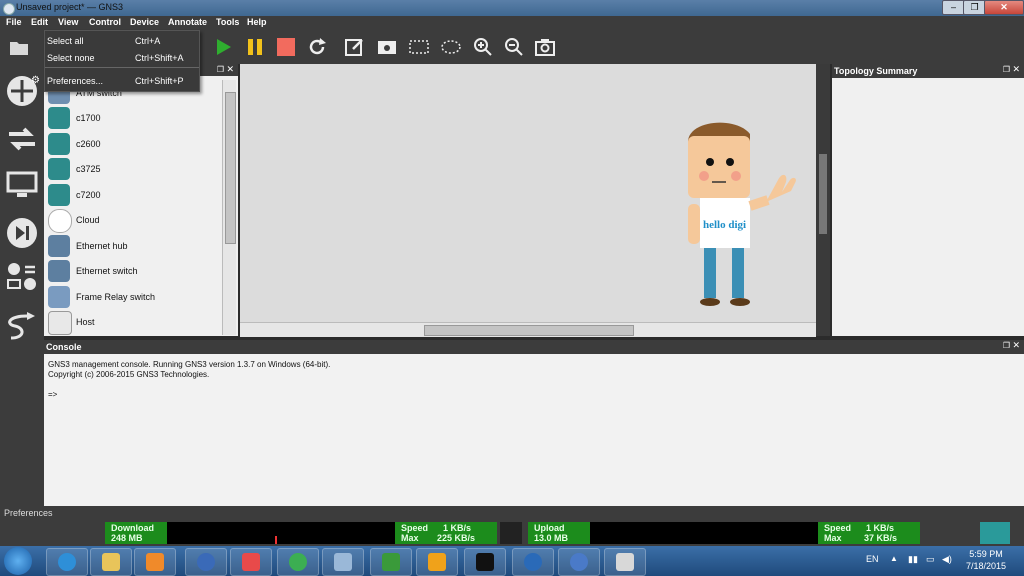 The width and height of the screenshot is (1024, 576). I want to click on devices-scrollbar, so click(229, 207).